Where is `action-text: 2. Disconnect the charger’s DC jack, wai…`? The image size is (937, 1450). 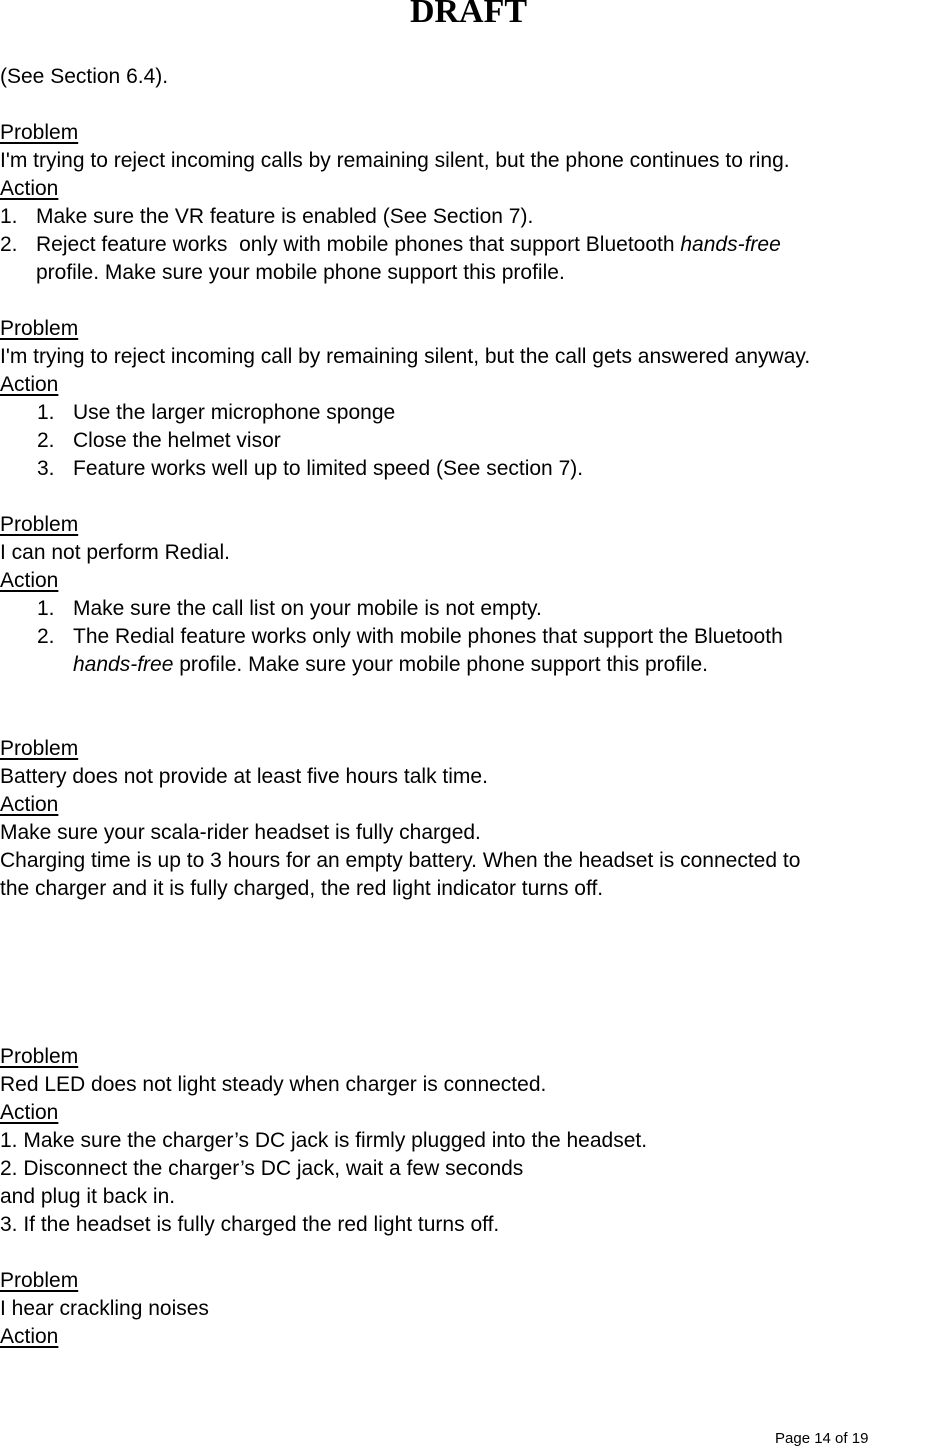 action-text: 2. Disconnect the charger’s DC jack, wai… is located at coordinates (262, 1168).